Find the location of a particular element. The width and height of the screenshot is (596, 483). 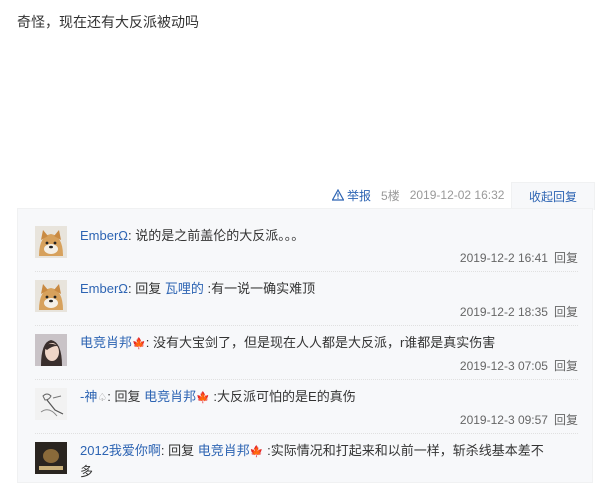

reply-target-user: 瓦哩的 is located at coordinates (184, 288).